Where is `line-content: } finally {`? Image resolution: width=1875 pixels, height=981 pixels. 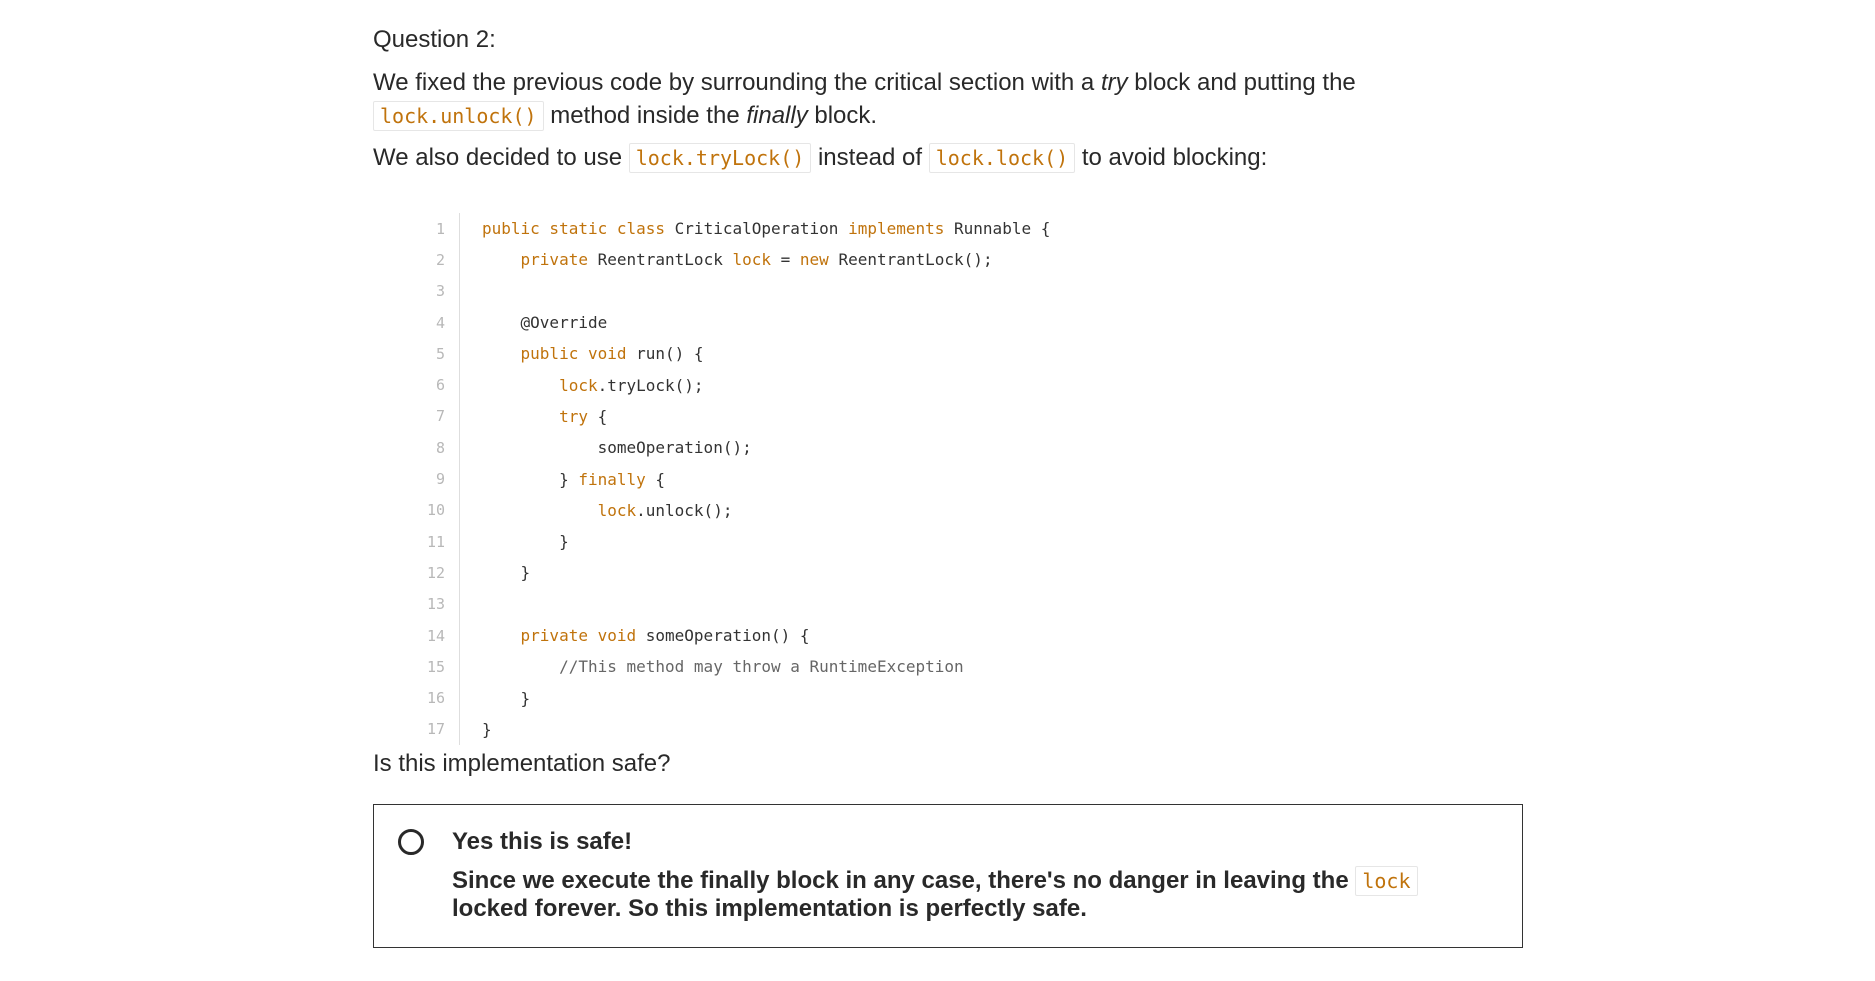
line-content: } finally { is located at coordinates (562, 479).